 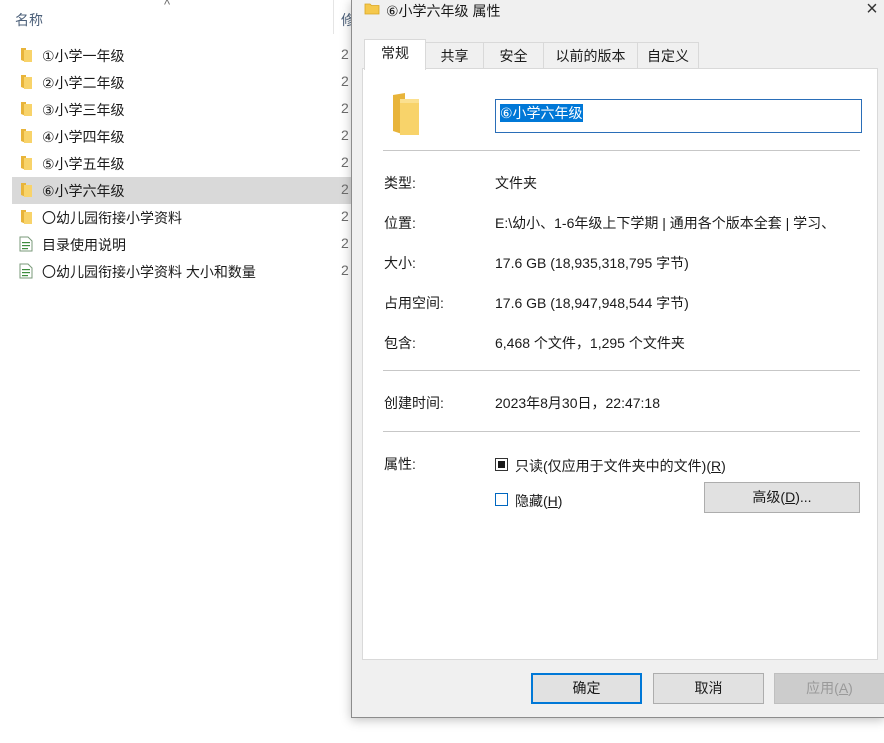 What do you see at coordinates (182, 55) in the screenshot?
I see `file-list-item: ①小学一年级 2` at bounding box center [182, 55].